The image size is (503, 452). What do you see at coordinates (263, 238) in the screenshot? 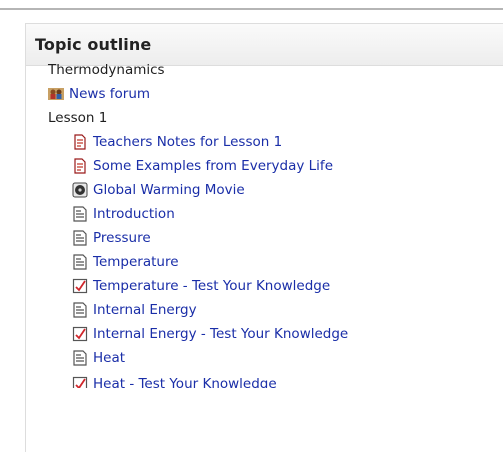
I see `outline-item-pressure: Pressure` at bounding box center [263, 238].